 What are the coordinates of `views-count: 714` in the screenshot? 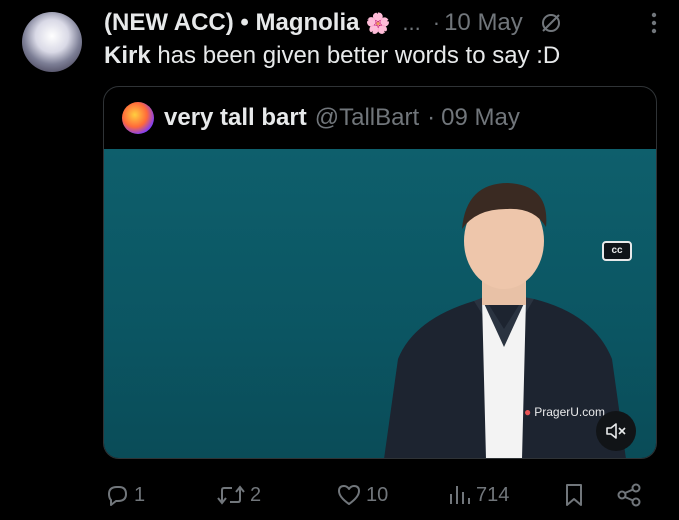 It's located at (493, 494).